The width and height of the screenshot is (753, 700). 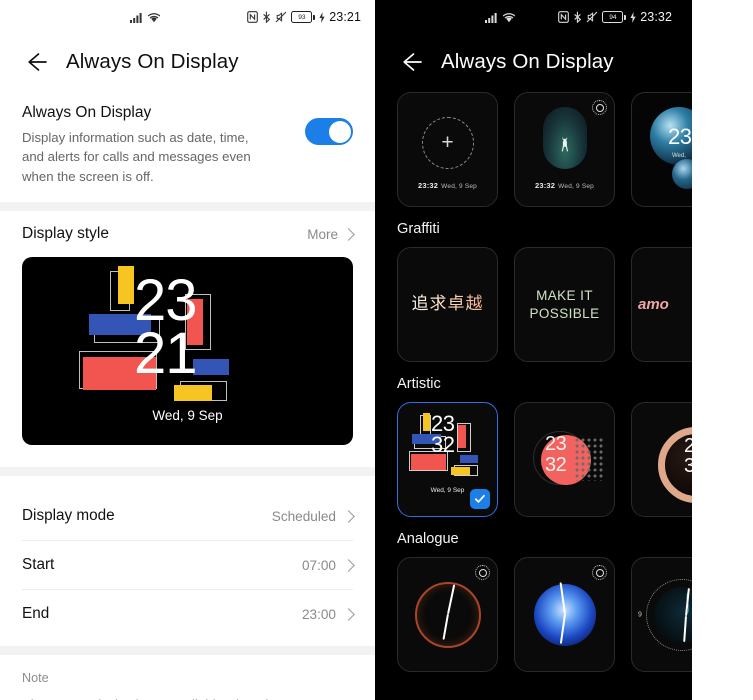 I want to click on battery-percent: 93, so click(x=302, y=17).